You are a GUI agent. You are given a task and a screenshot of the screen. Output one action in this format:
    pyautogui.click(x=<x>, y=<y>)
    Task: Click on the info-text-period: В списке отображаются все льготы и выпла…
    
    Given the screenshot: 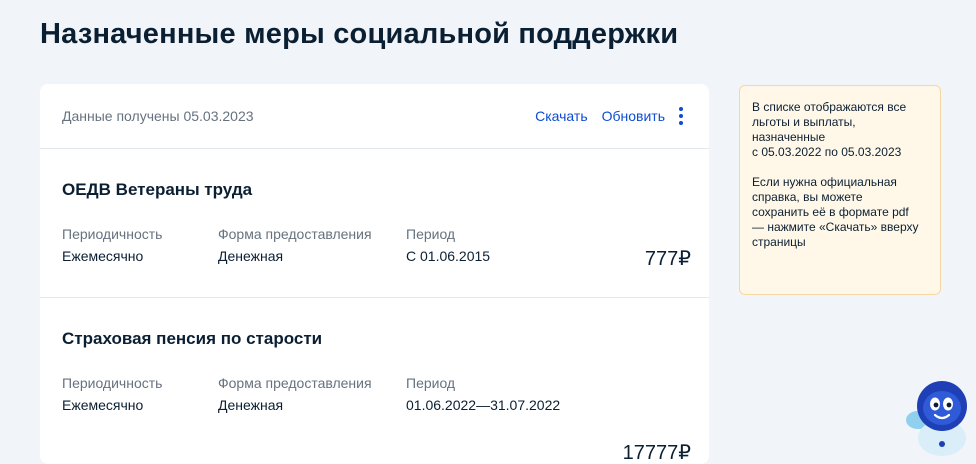 What is the action you would take?
    pyautogui.click(x=829, y=129)
    